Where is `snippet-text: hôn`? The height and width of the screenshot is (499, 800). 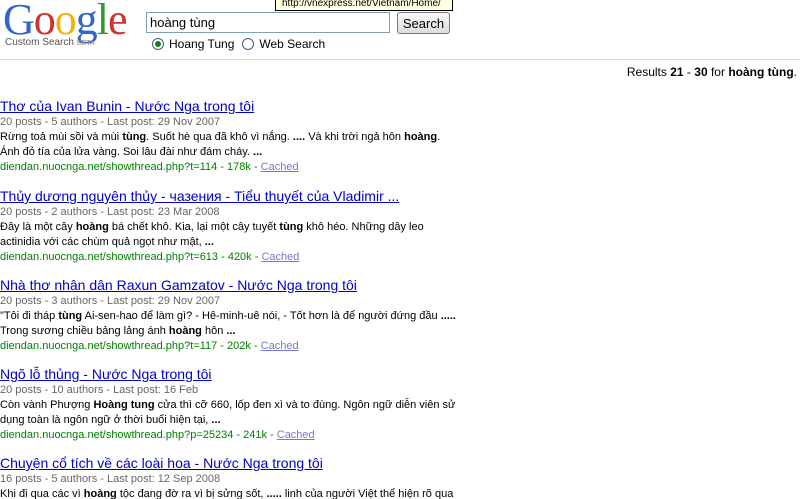 snippet-text: hôn is located at coordinates (214, 331).